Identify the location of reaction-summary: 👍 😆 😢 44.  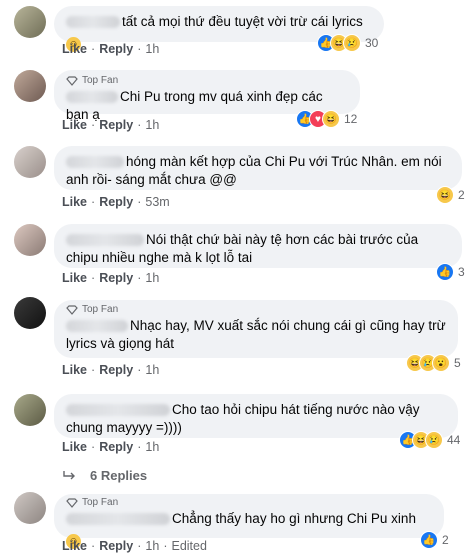
(429, 440).